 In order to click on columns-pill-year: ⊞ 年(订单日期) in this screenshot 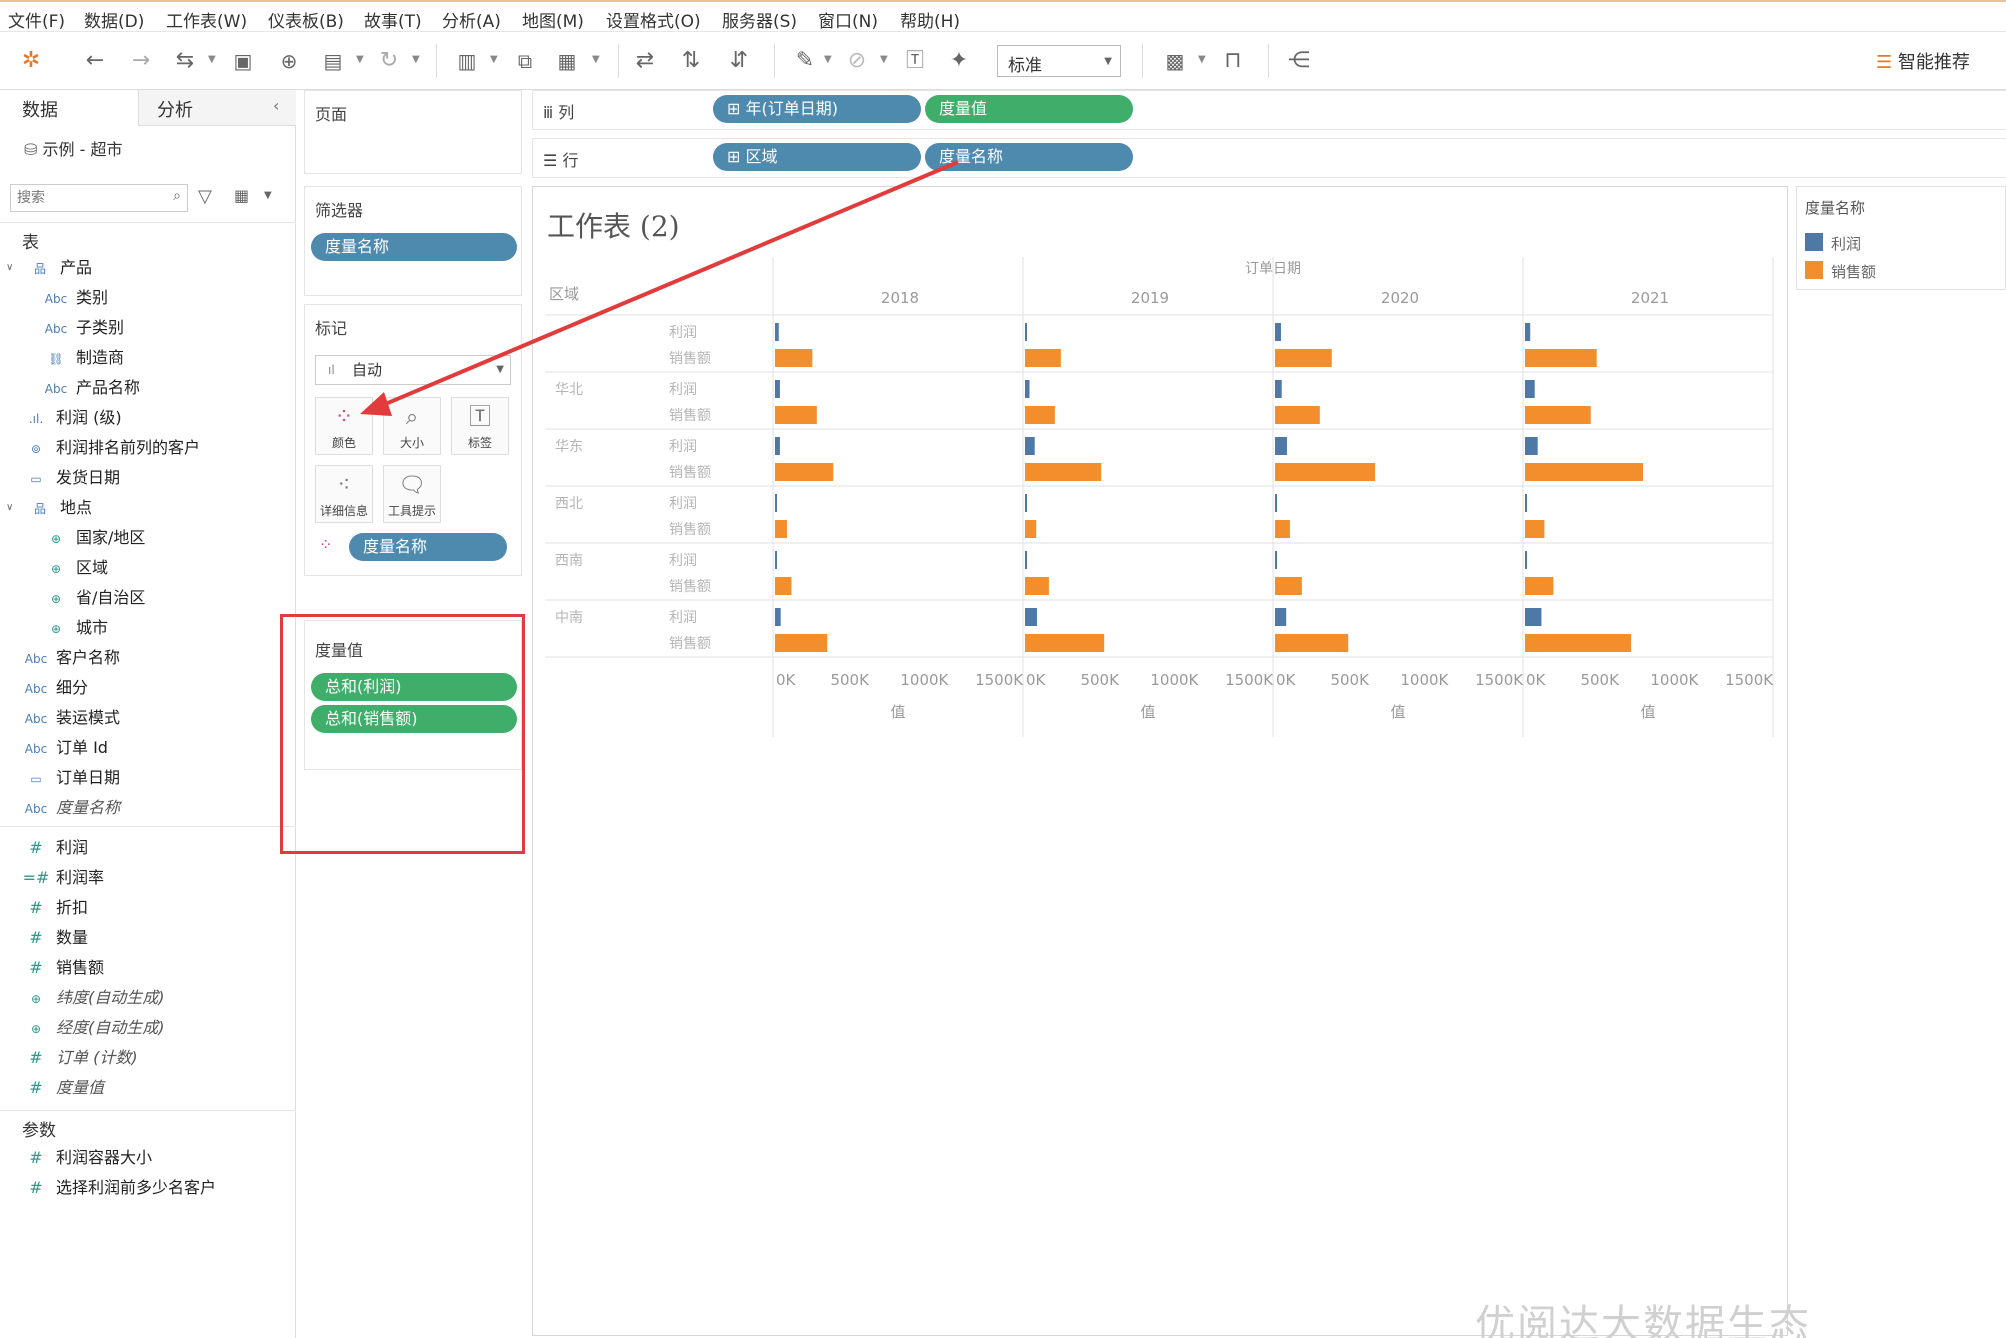, I will do `click(817, 109)`.